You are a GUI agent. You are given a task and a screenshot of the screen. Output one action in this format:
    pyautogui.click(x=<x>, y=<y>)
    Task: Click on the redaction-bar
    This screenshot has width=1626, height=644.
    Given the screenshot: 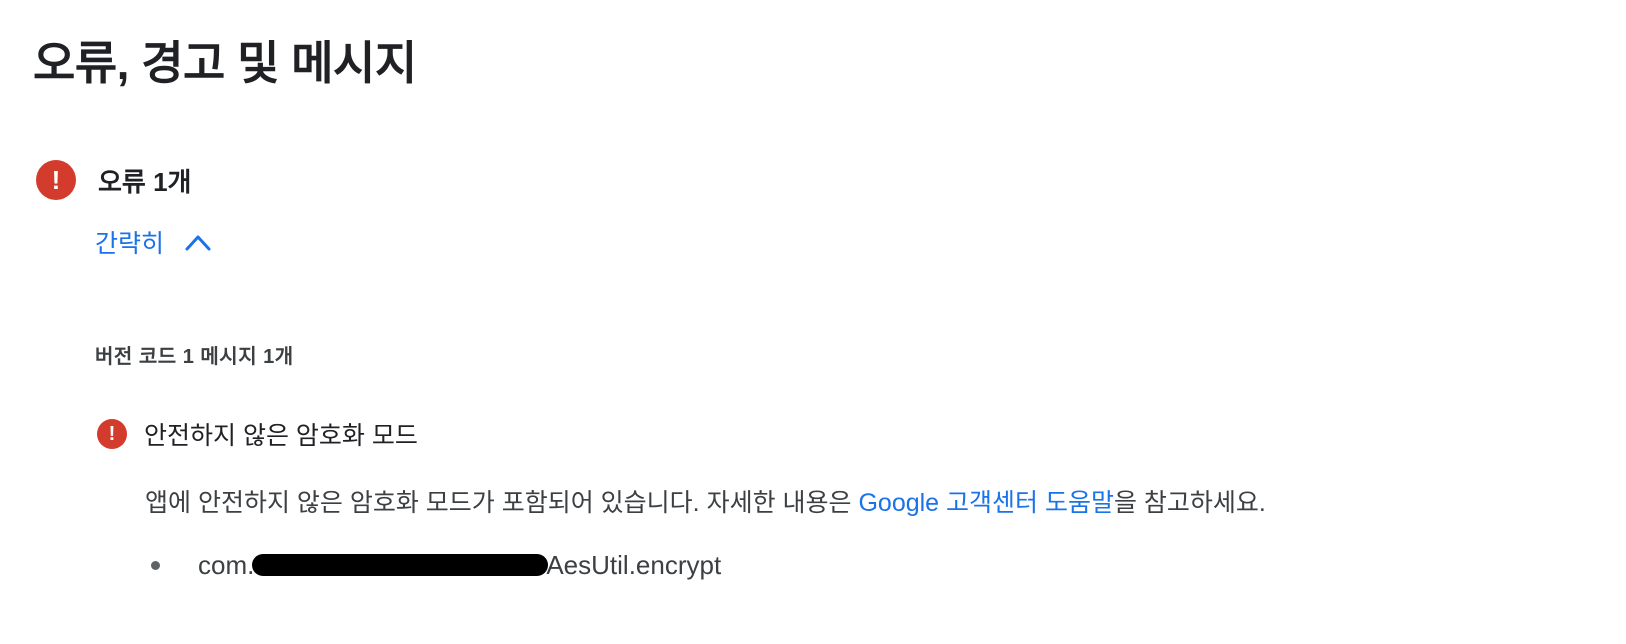 What is the action you would take?
    pyautogui.click(x=400, y=565)
    